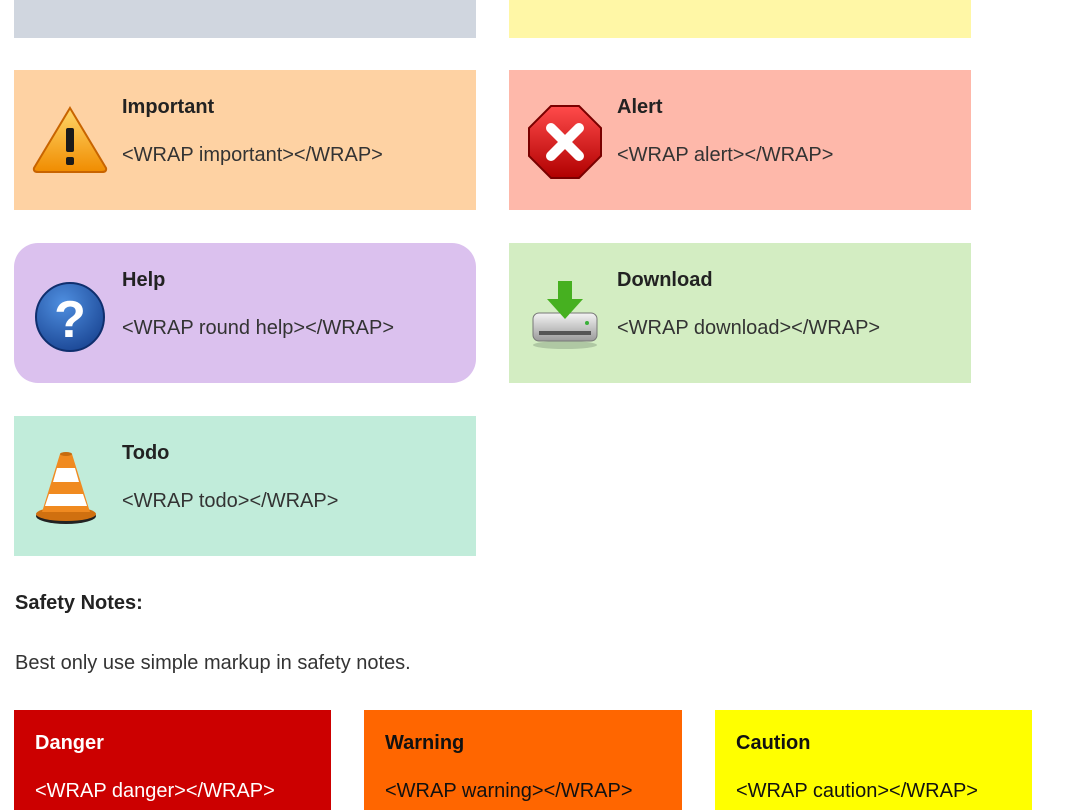  I want to click on important-title: Important, so click(168, 107).